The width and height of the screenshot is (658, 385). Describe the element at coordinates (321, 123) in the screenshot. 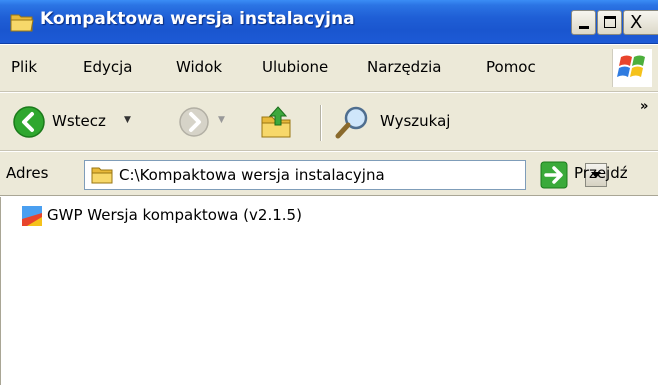

I see `toolbar-separator` at that location.